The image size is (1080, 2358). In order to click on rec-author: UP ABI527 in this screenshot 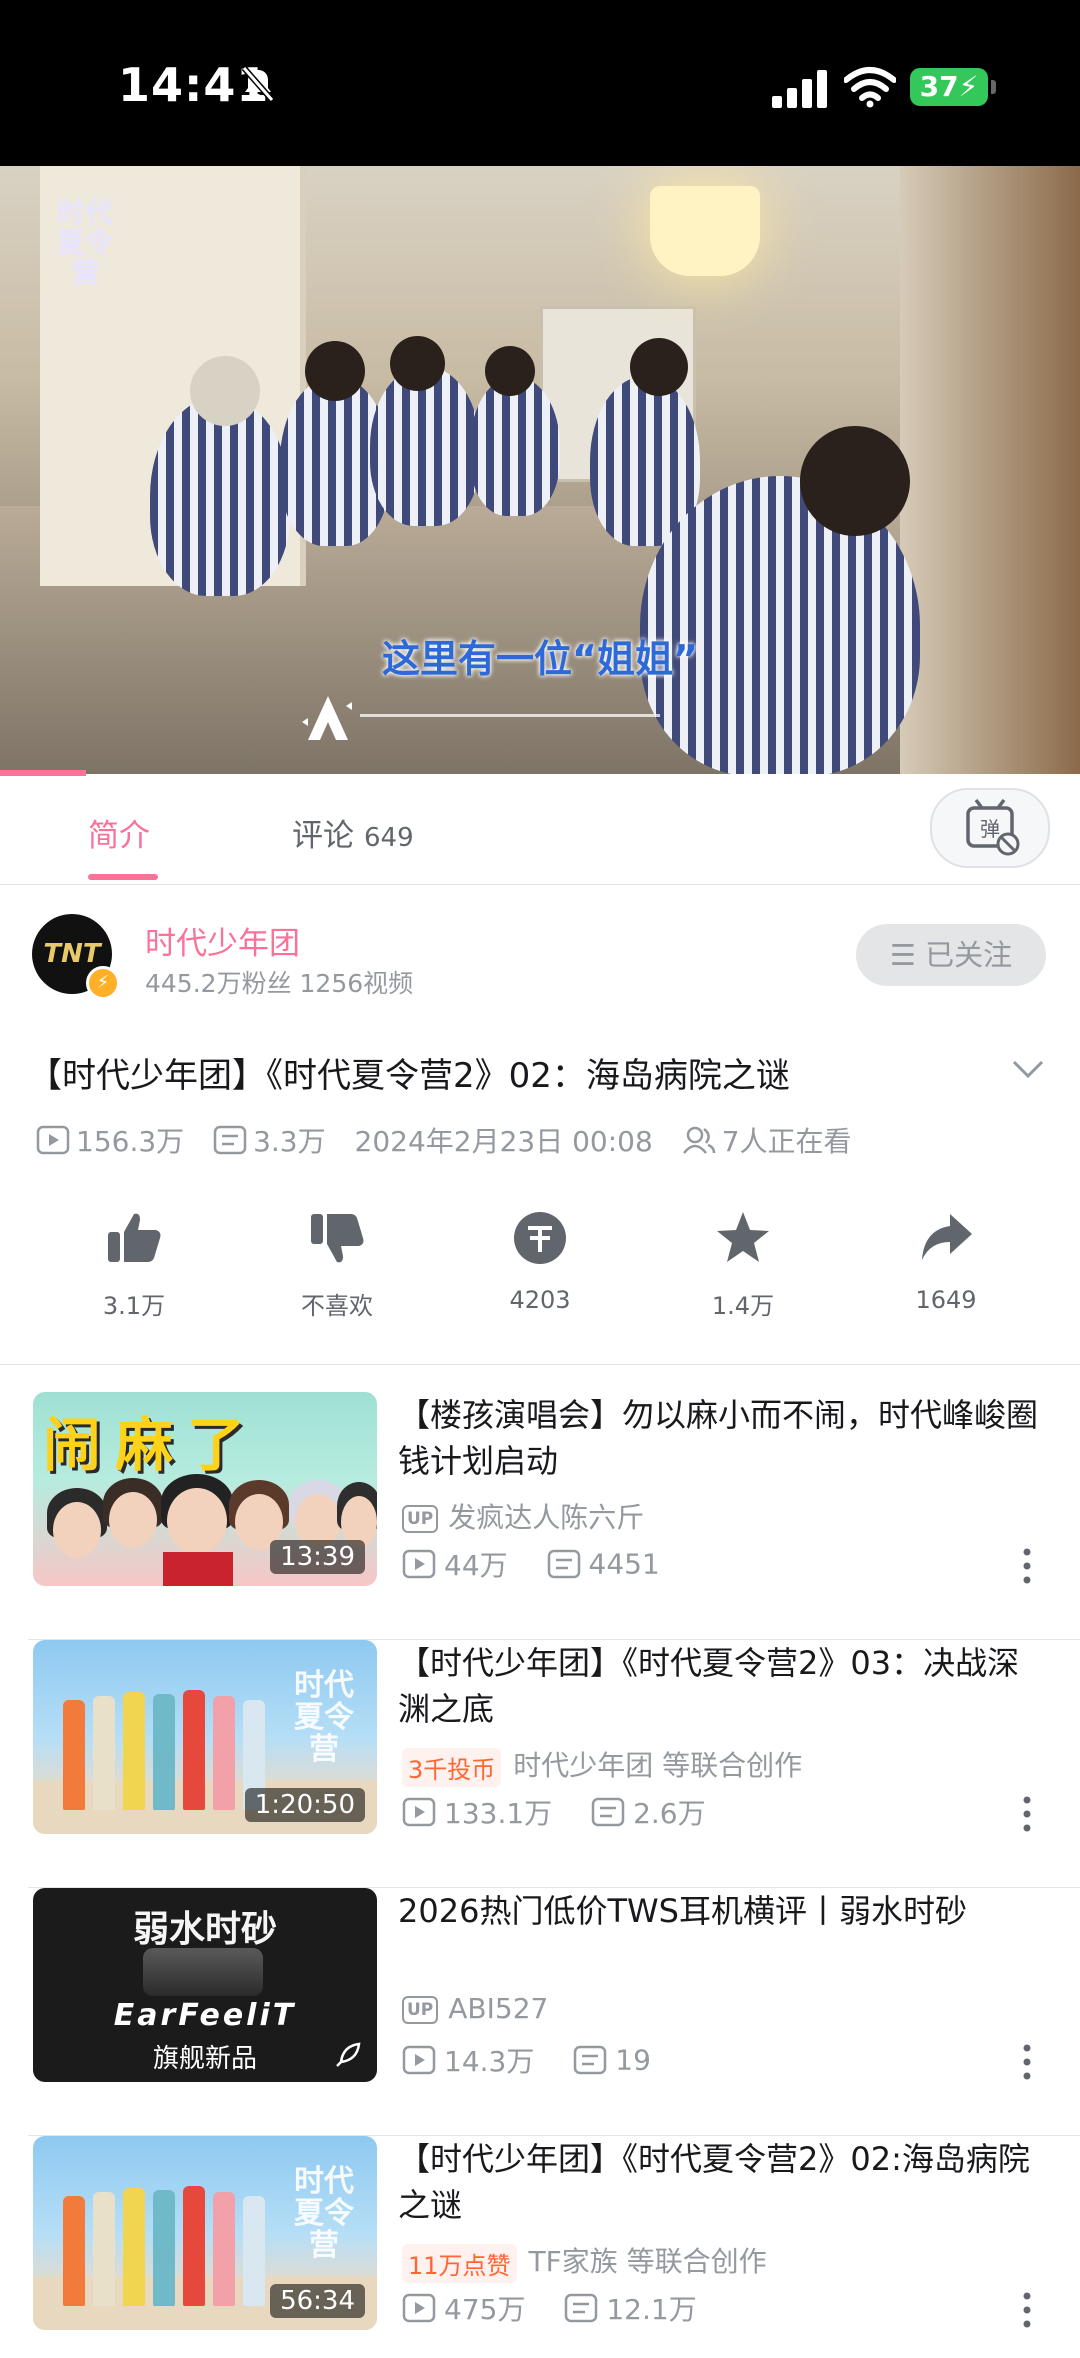, I will do `click(475, 2008)`.